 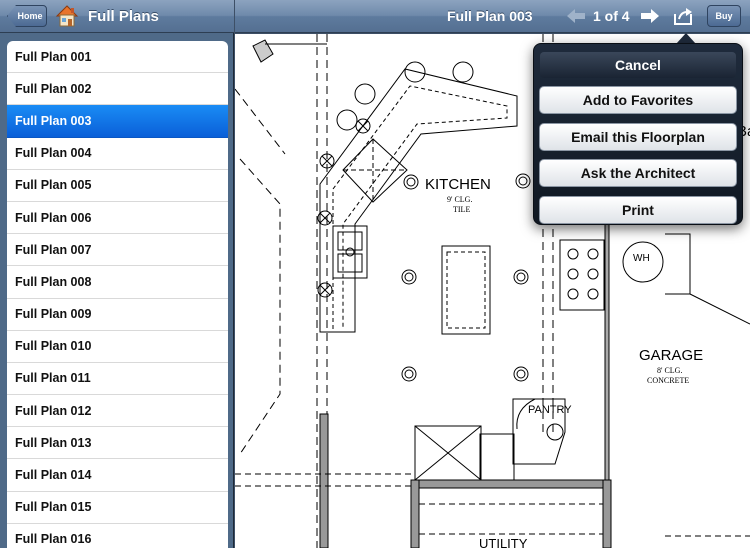 I want to click on kitchen-label: KITCHEN, so click(x=458, y=184).